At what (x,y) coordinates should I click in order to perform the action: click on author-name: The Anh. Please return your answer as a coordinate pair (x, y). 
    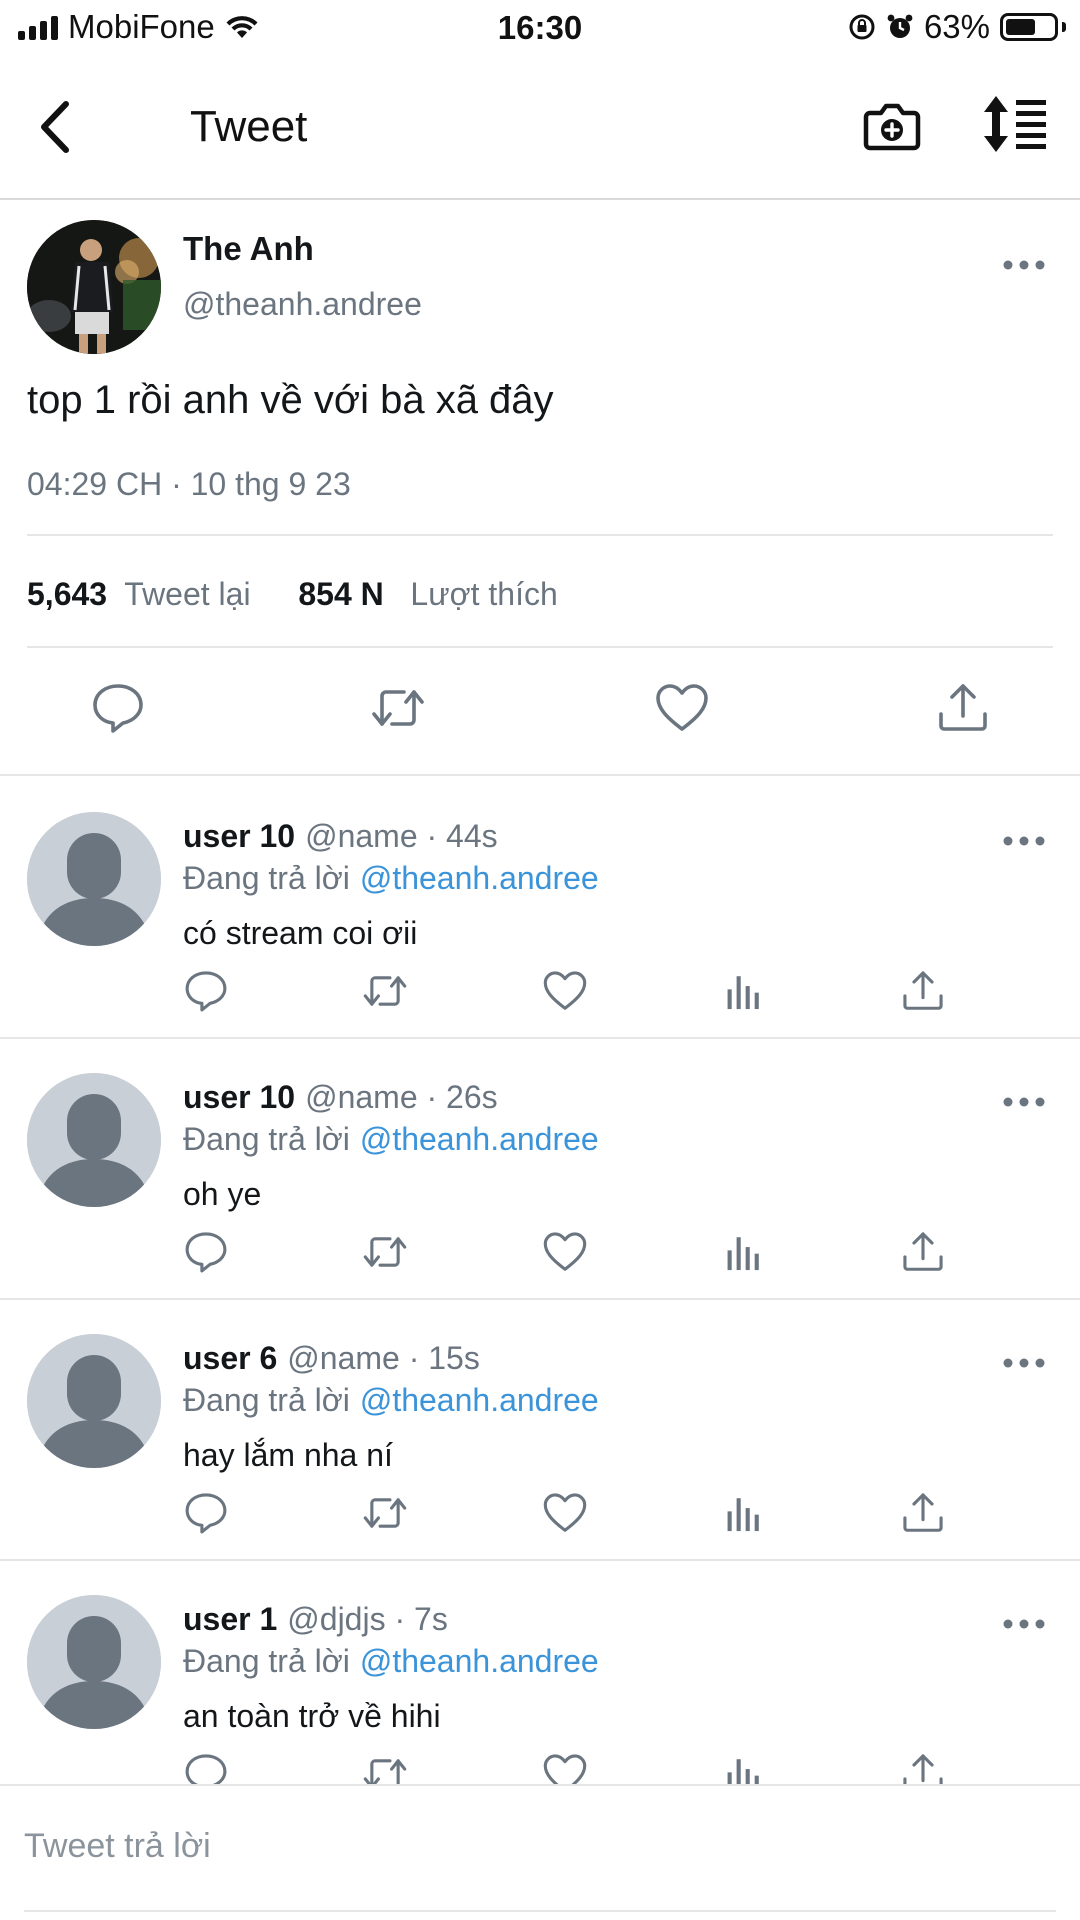
    Looking at the image, I should click on (248, 249).